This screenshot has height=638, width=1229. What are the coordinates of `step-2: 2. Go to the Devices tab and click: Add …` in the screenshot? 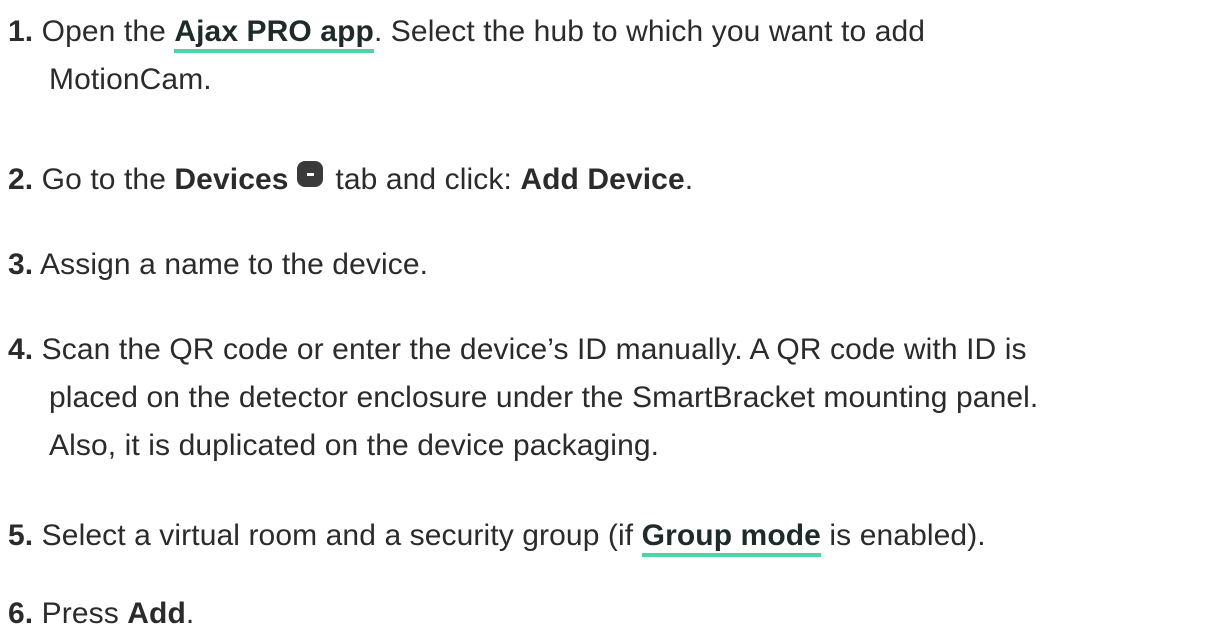 It's located at (615, 180).